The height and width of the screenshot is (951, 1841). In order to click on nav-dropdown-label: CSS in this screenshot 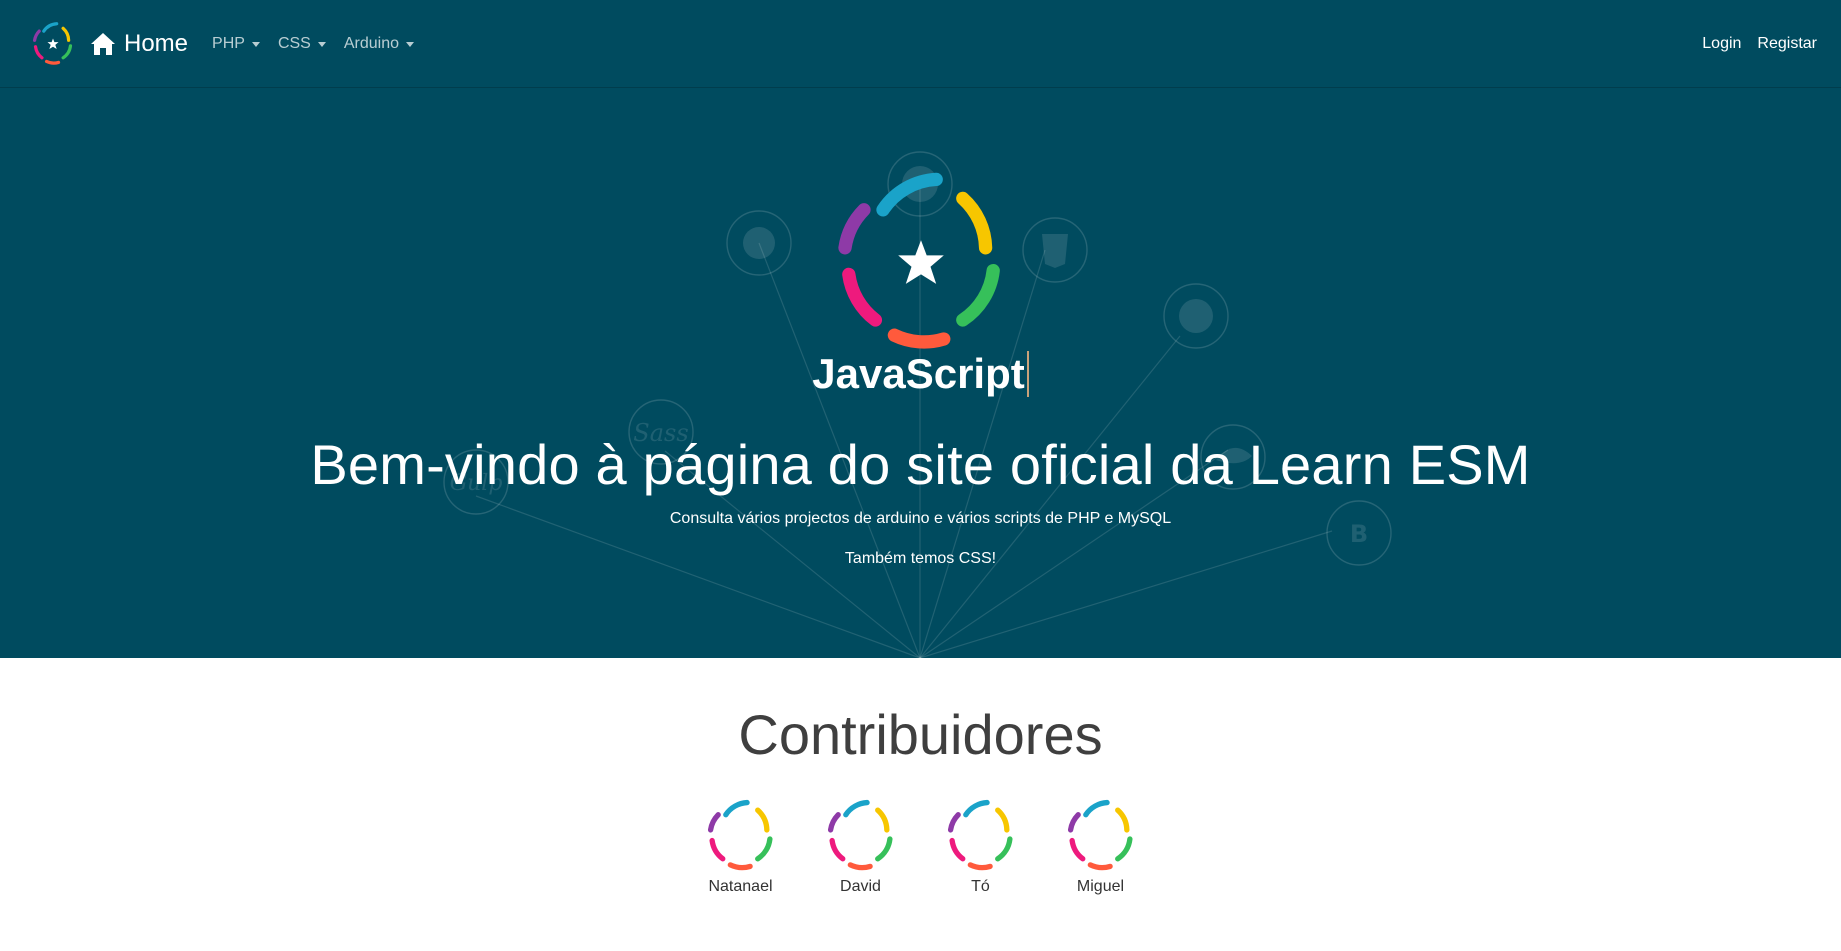, I will do `click(294, 43)`.